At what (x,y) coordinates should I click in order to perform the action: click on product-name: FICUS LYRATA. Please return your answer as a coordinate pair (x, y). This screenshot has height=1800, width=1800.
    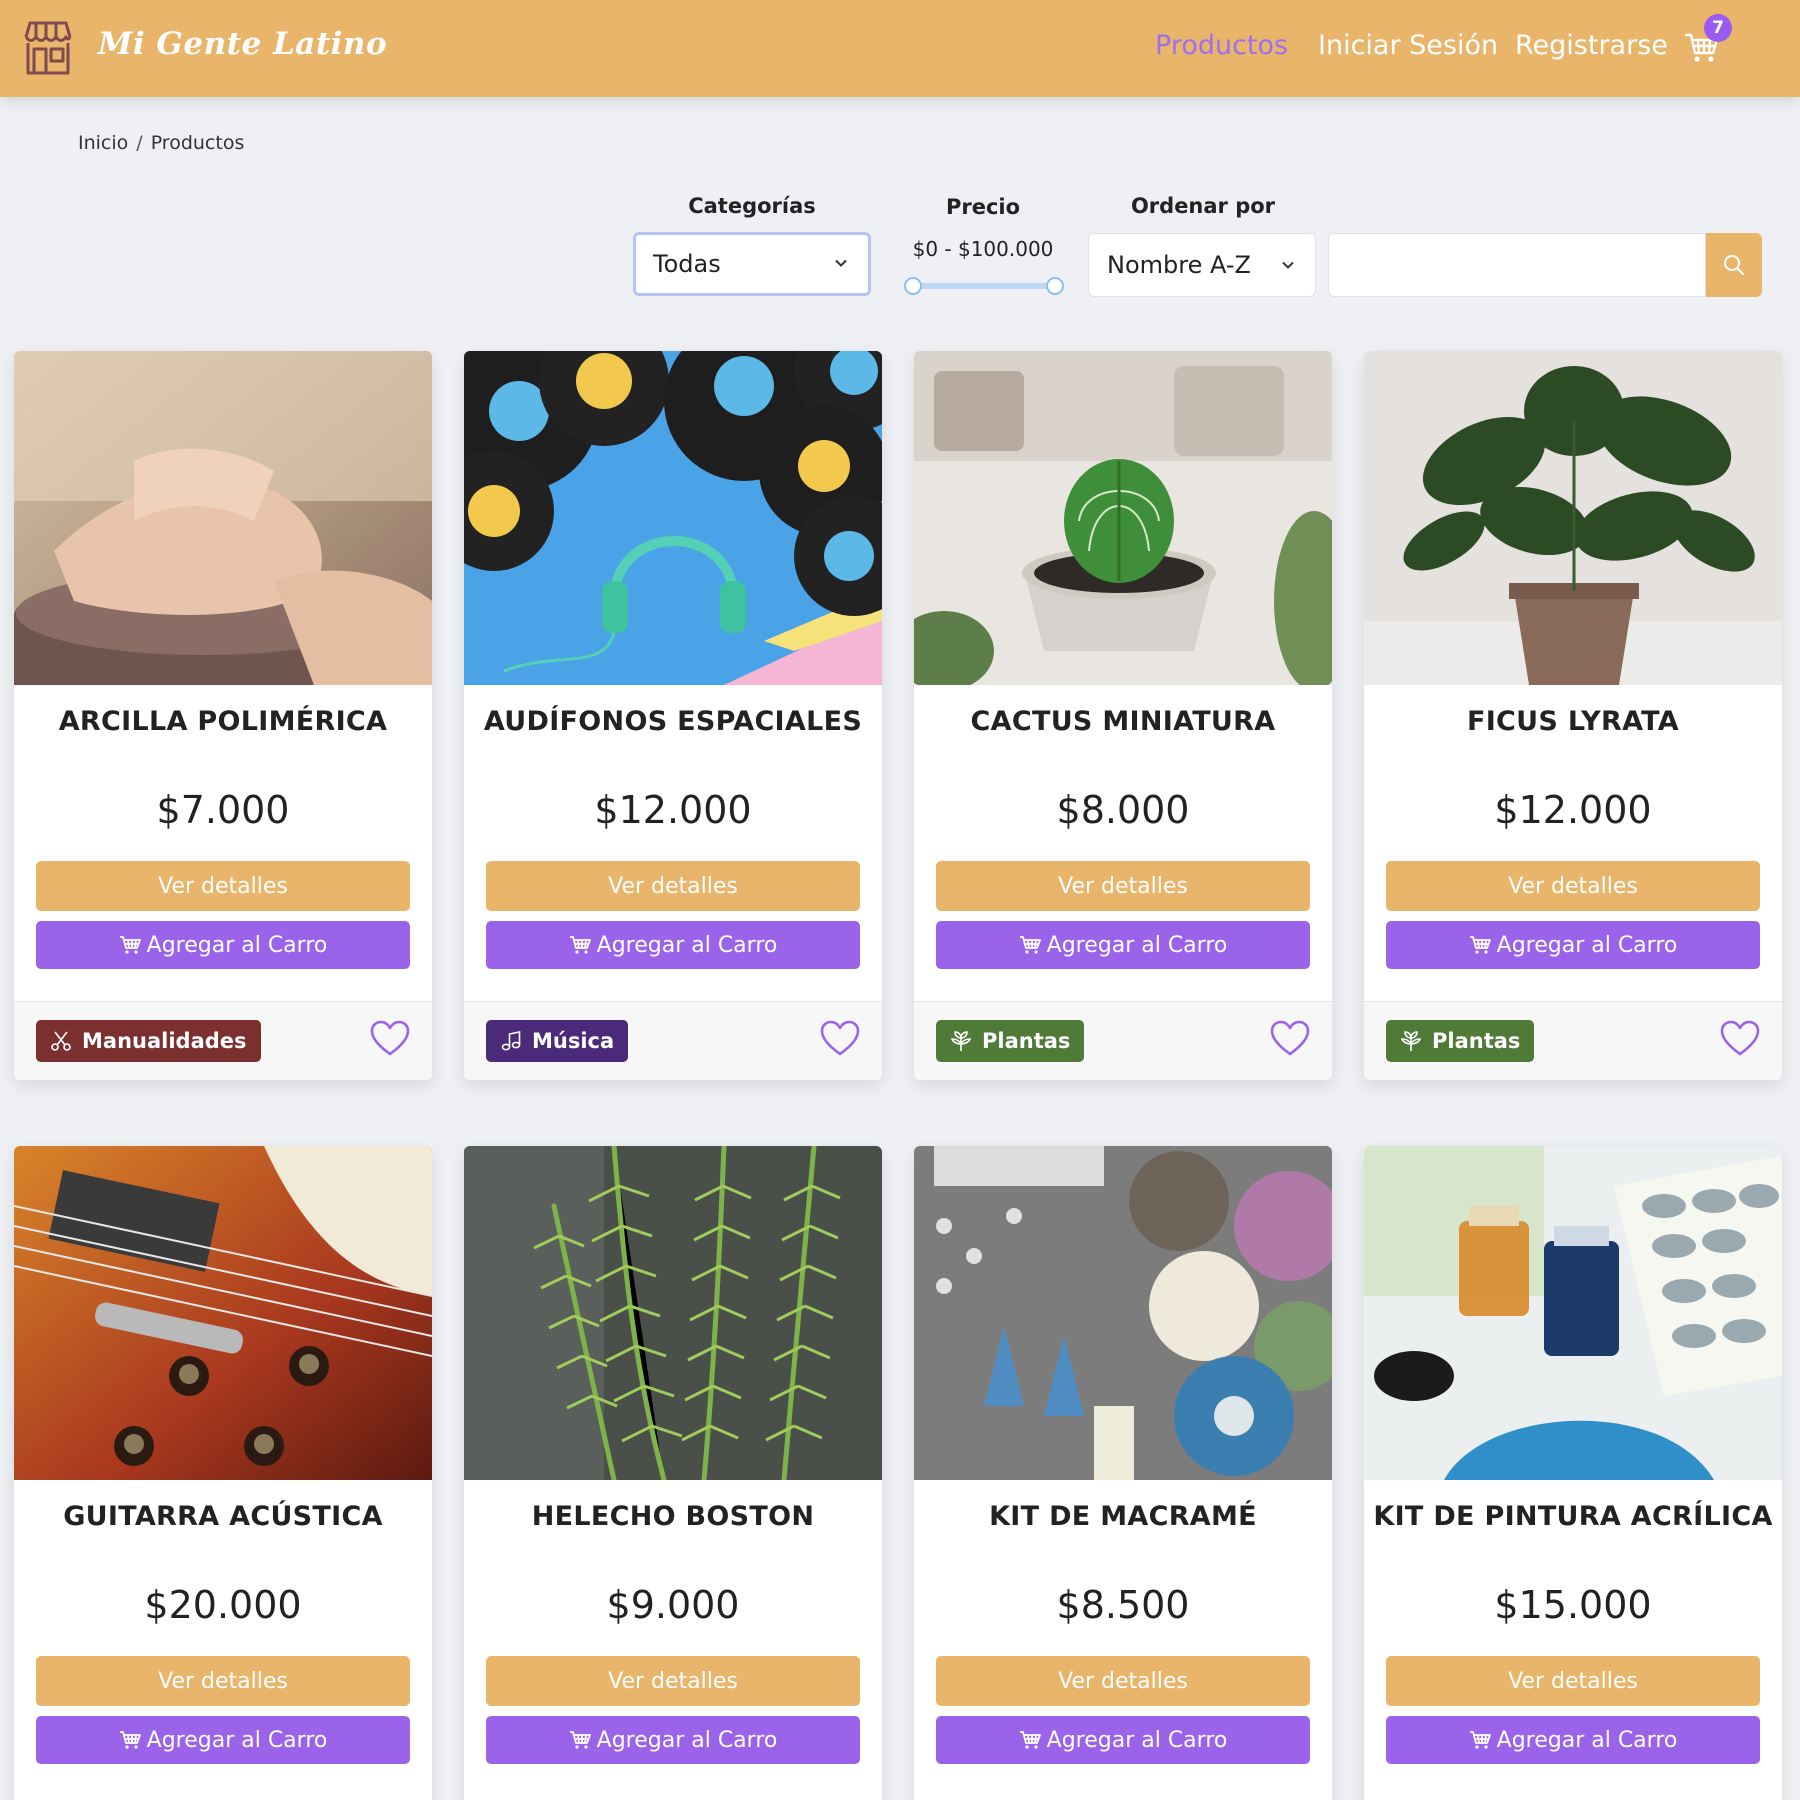
    Looking at the image, I should click on (1573, 721).